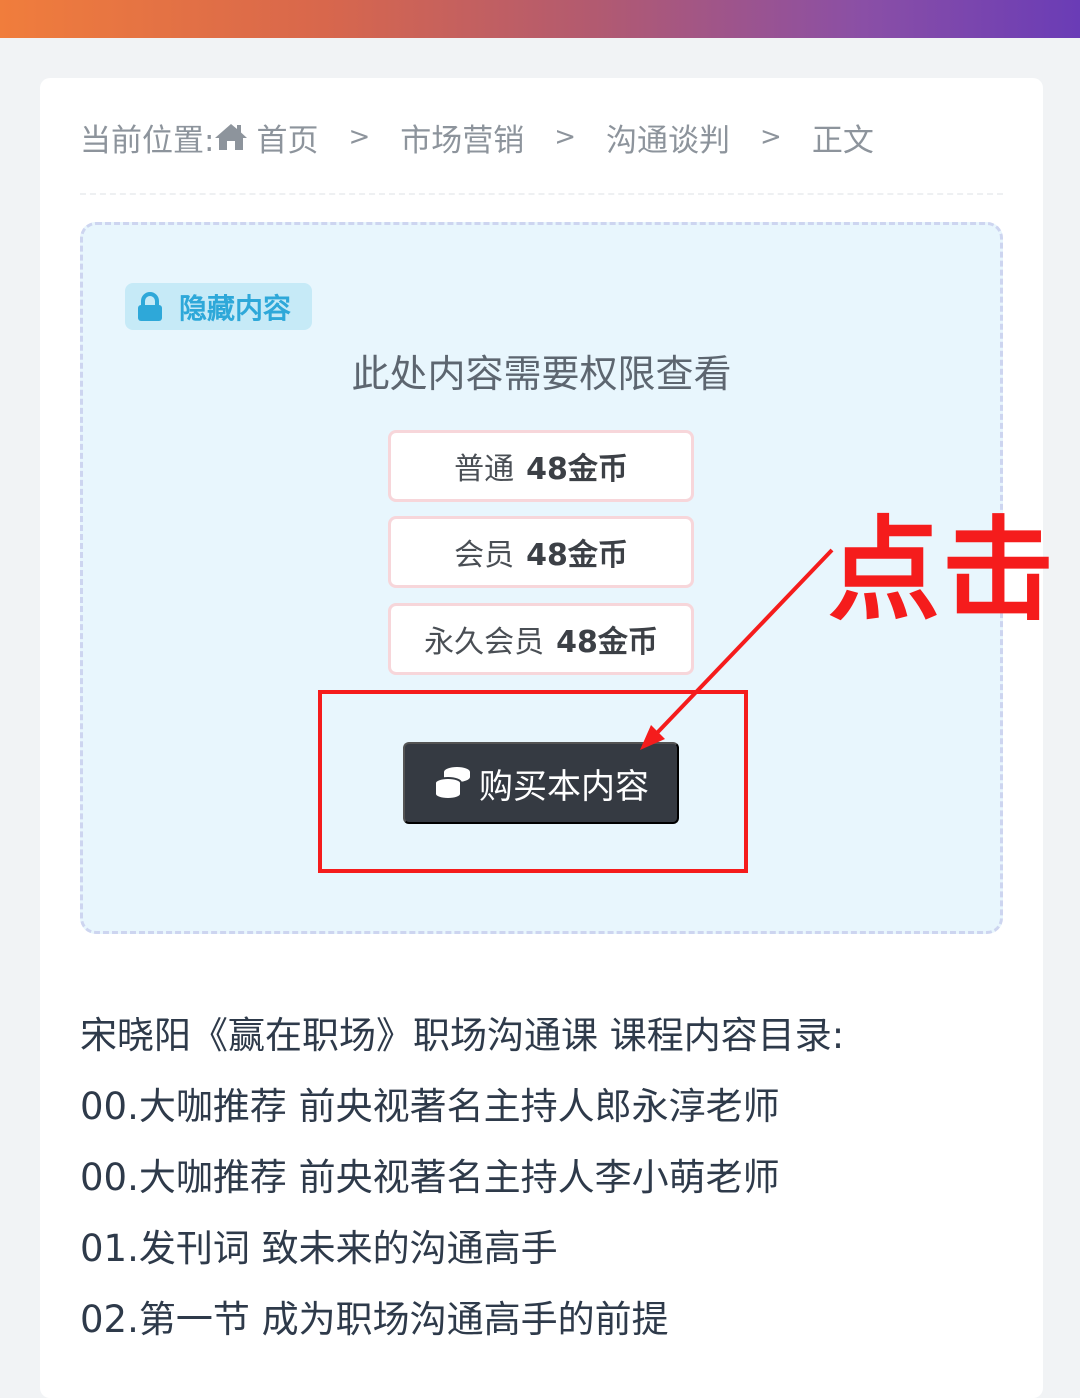 This screenshot has height=1398, width=1080. What do you see at coordinates (374, 1319) in the screenshot?
I see `article-line: 02.第一节 成为职场沟通高手的前提` at bounding box center [374, 1319].